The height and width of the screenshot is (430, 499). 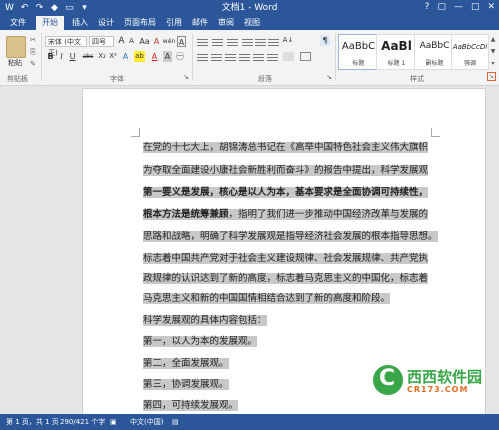 What do you see at coordinates (445, 377) in the screenshot?
I see `logo-name: 西西软件园` at bounding box center [445, 377].